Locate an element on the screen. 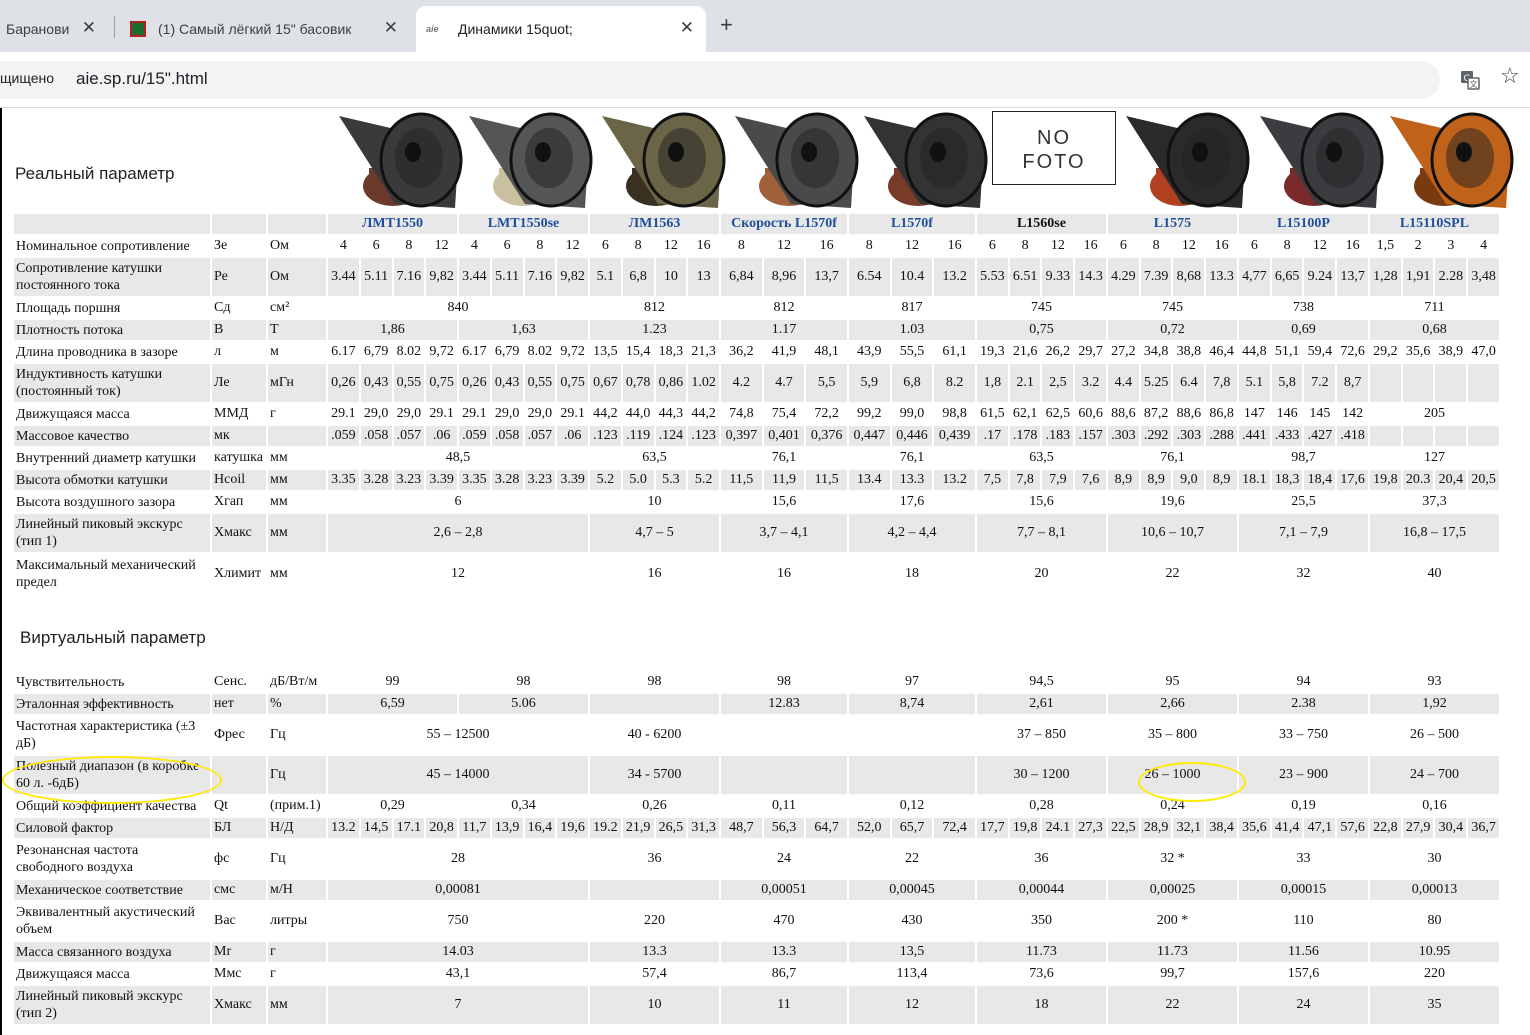 The image size is (1530, 1035). param-unit: (прим.1) is located at coordinates (295, 805).